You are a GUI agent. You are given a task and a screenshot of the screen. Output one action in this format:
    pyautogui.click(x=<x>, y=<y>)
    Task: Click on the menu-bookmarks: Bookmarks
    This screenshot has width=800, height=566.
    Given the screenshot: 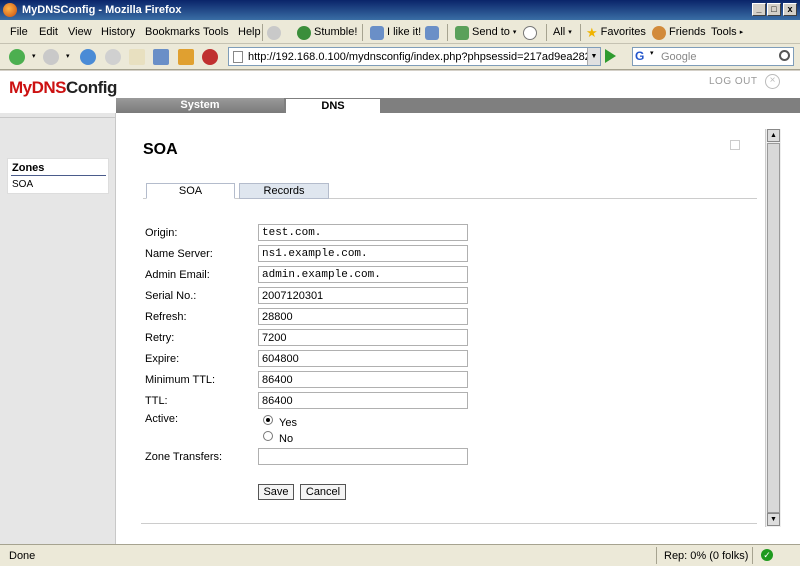 What is the action you would take?
    pyautogui.click(x=172, y=32)
    